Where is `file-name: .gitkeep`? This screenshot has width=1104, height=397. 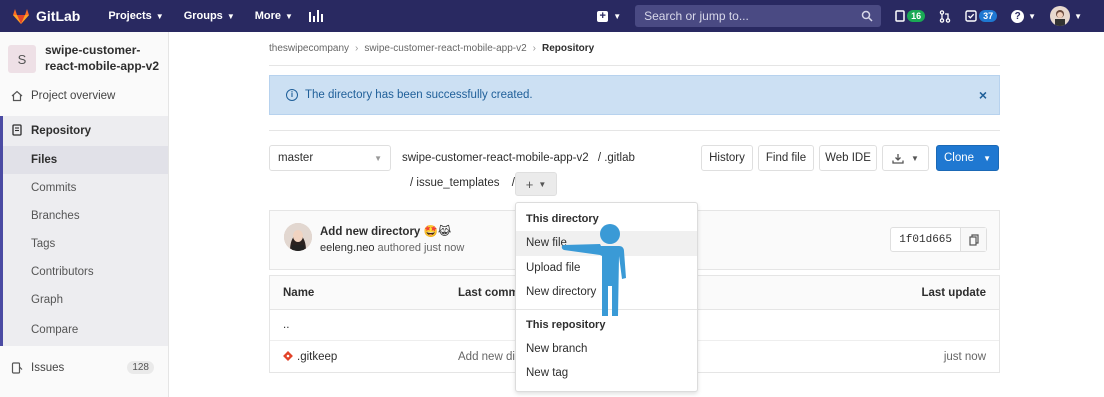
file-name: .gitkeep is located at coordinates (317, 357).